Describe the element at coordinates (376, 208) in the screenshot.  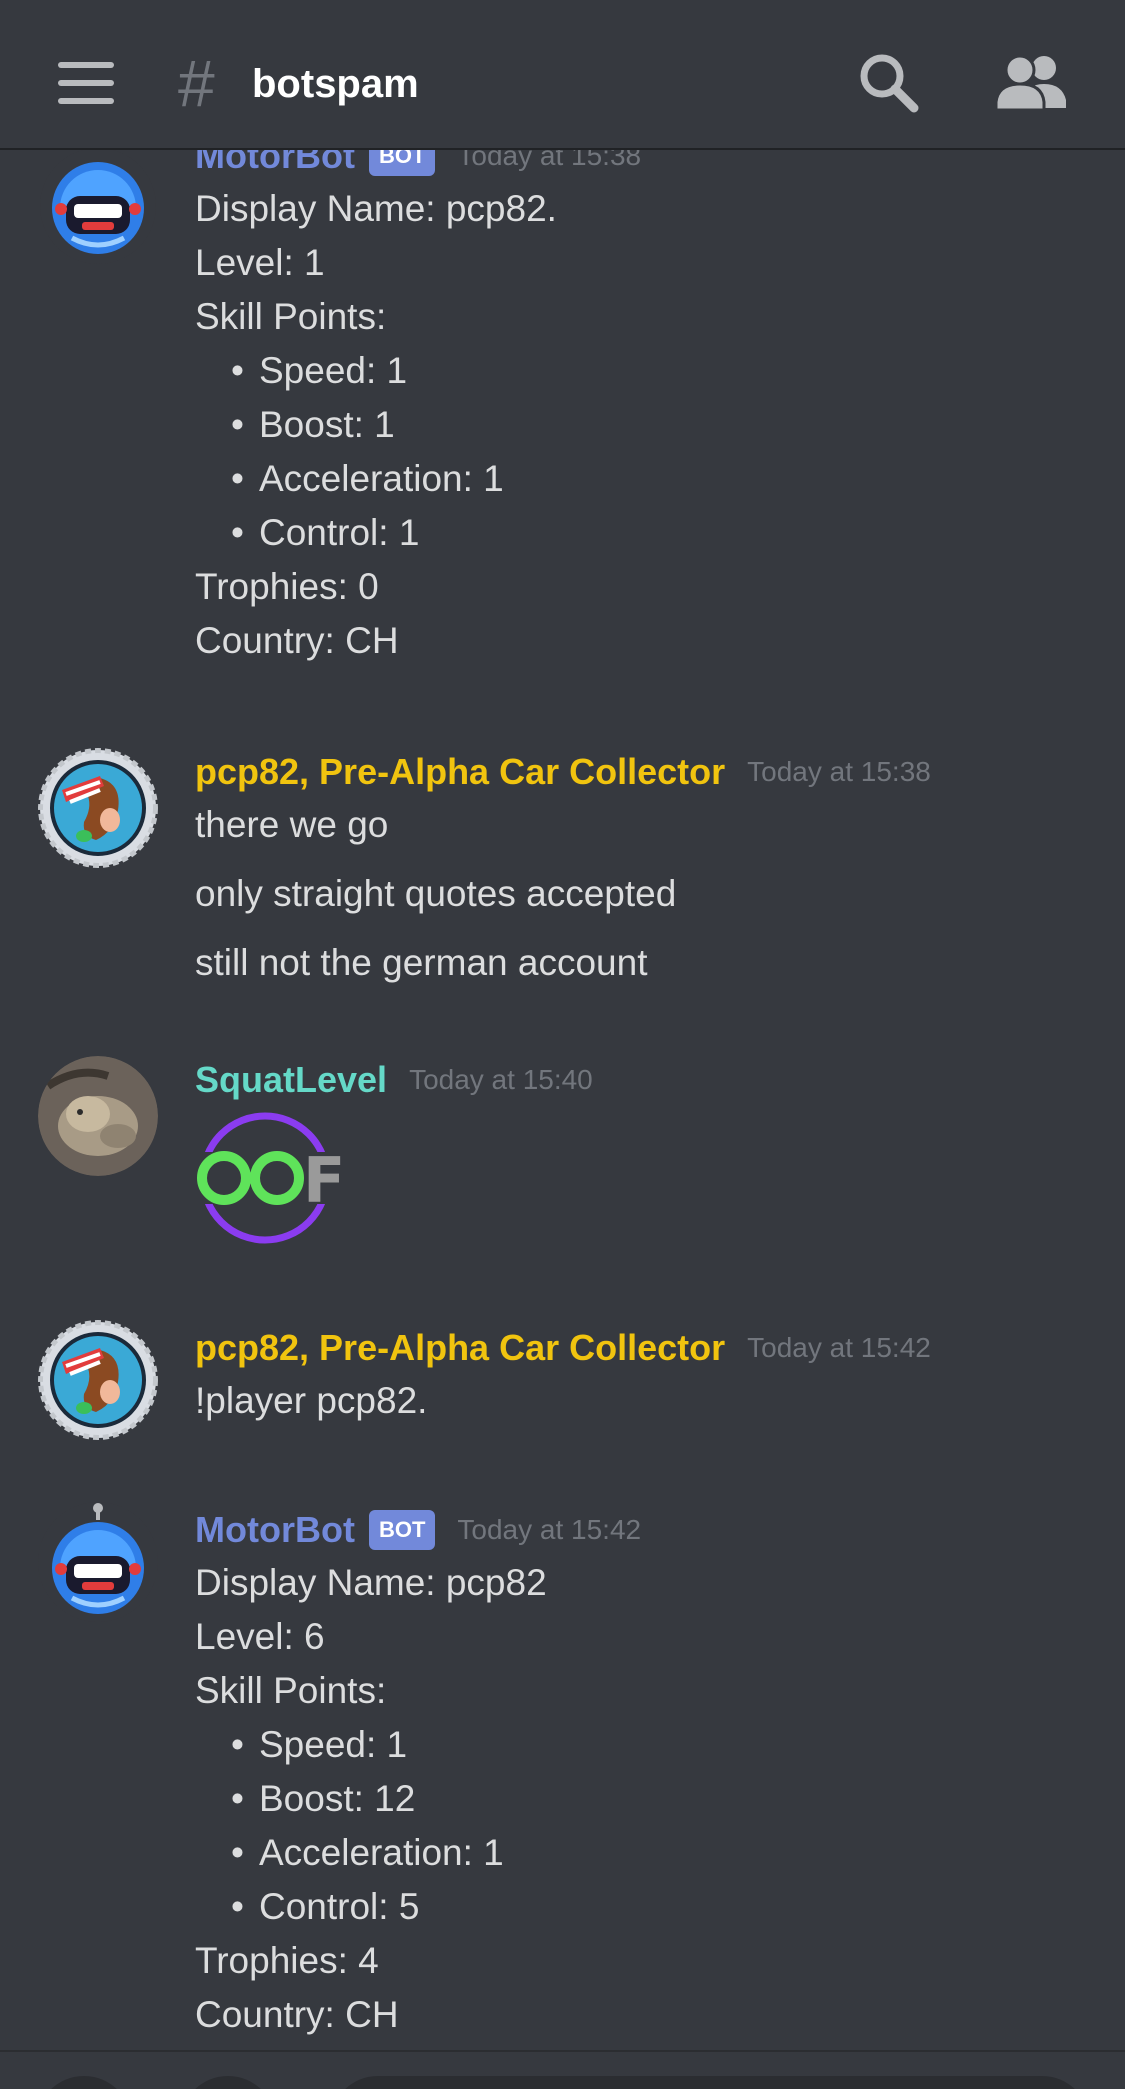
I see `message-line: Display Name: pcp82.` at that location.